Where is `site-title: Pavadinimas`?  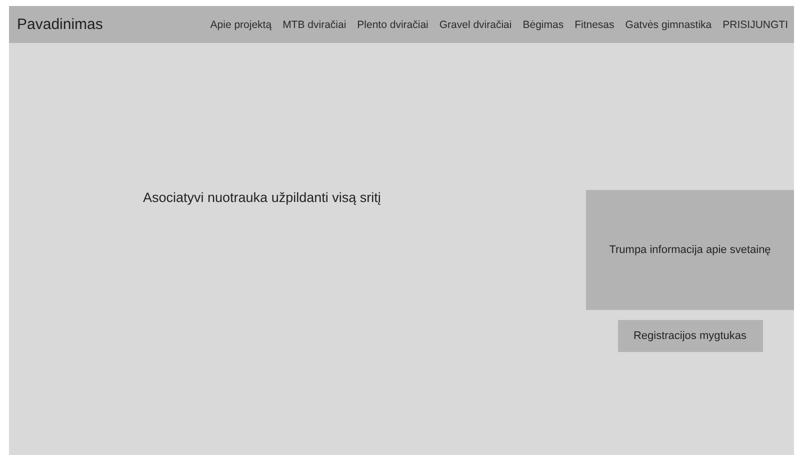
site-title: Pavadinimas is located at coordinates (60, 24).